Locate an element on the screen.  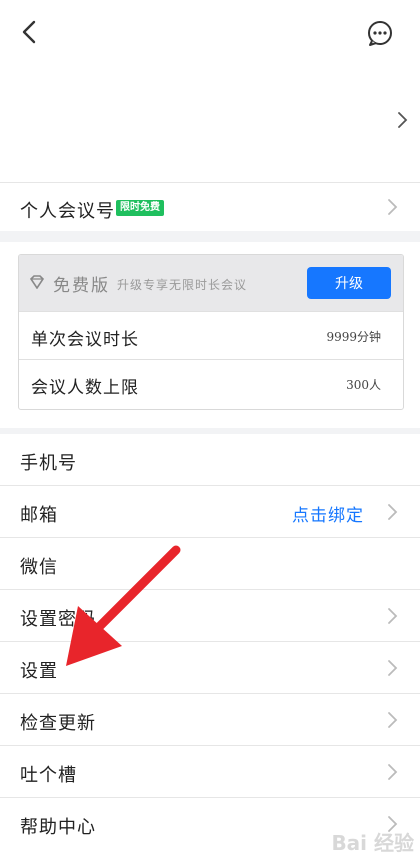
menu-item-label: 手机号 is located at coordinates (48, 463).